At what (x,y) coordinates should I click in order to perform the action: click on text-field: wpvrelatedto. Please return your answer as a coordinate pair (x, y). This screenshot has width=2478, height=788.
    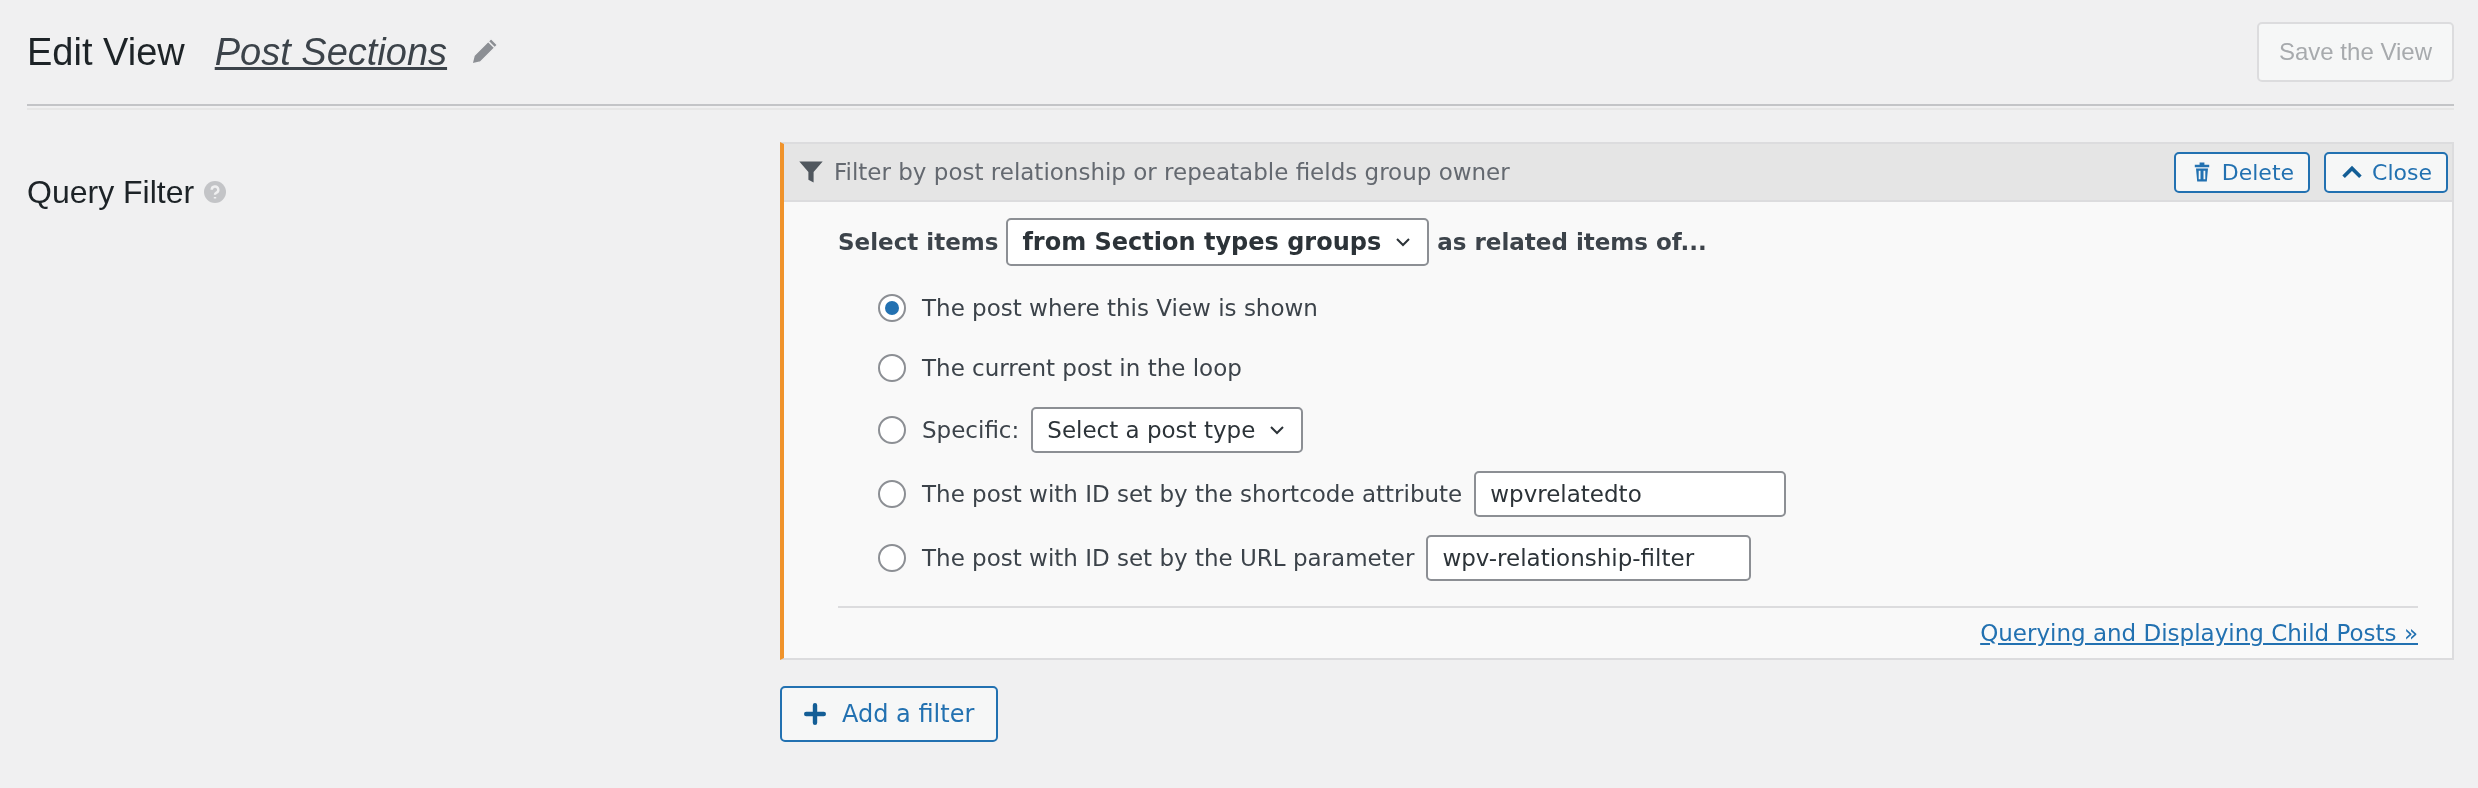
    Looking at the image, I should click on (1630, 494).